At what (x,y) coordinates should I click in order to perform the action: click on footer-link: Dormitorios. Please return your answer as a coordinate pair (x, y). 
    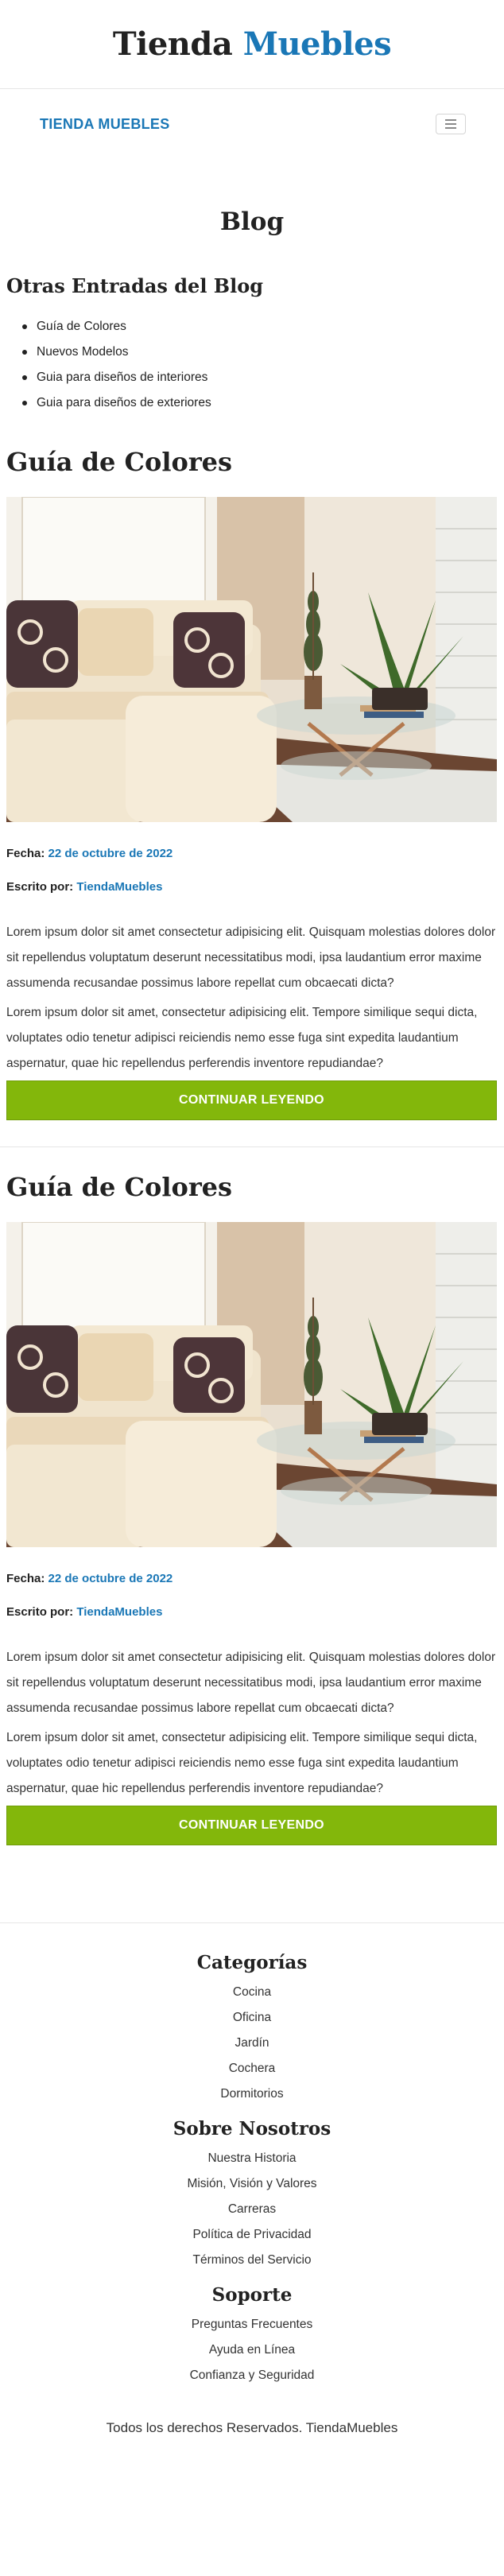
    Looking at the image, I should click on (252, 2094).